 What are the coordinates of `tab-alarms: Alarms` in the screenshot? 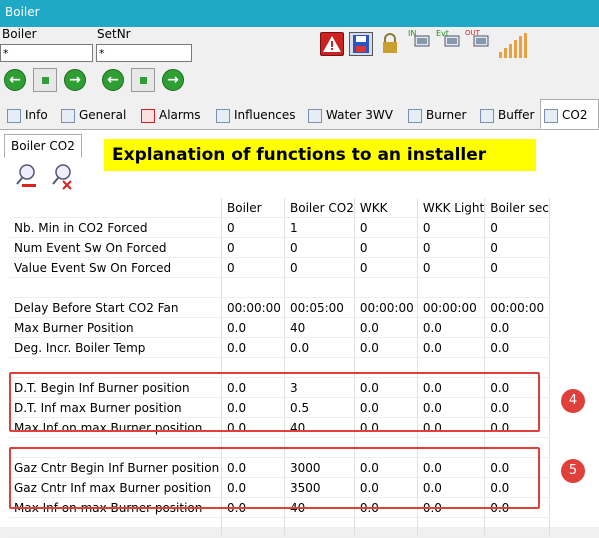 It's located at (169, 115).